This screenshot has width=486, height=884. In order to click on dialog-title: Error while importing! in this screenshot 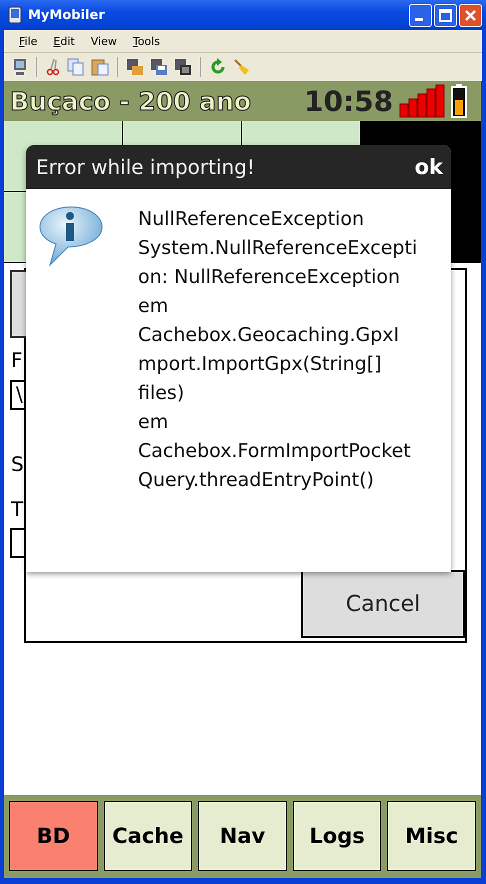, I will do `click(145, 167)`.